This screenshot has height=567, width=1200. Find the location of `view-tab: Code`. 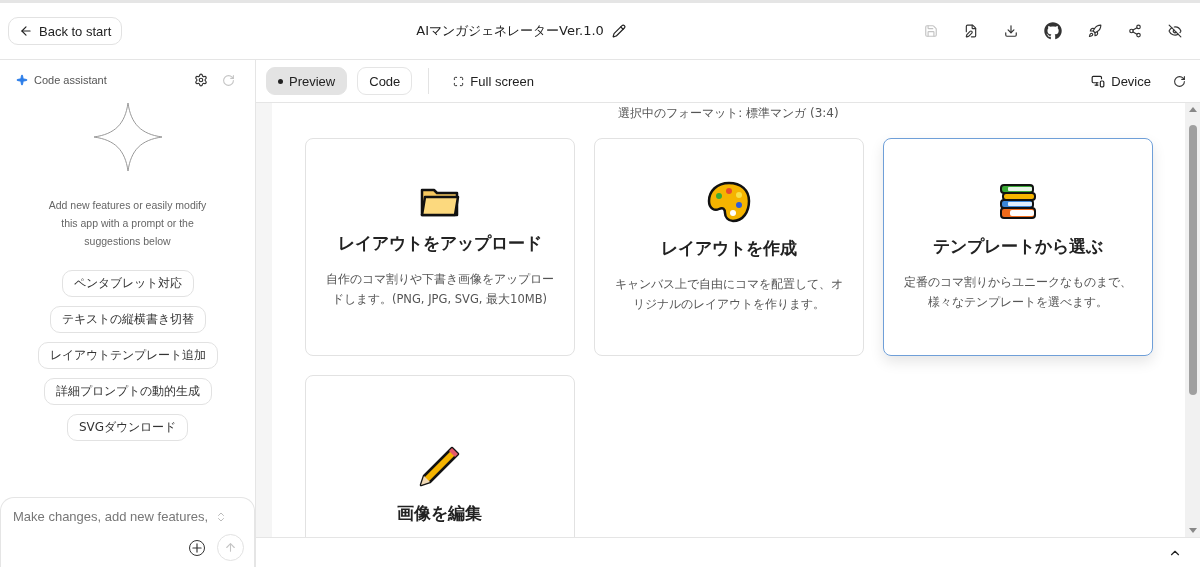

view-tab: Code is located at coordinates (385, 81).